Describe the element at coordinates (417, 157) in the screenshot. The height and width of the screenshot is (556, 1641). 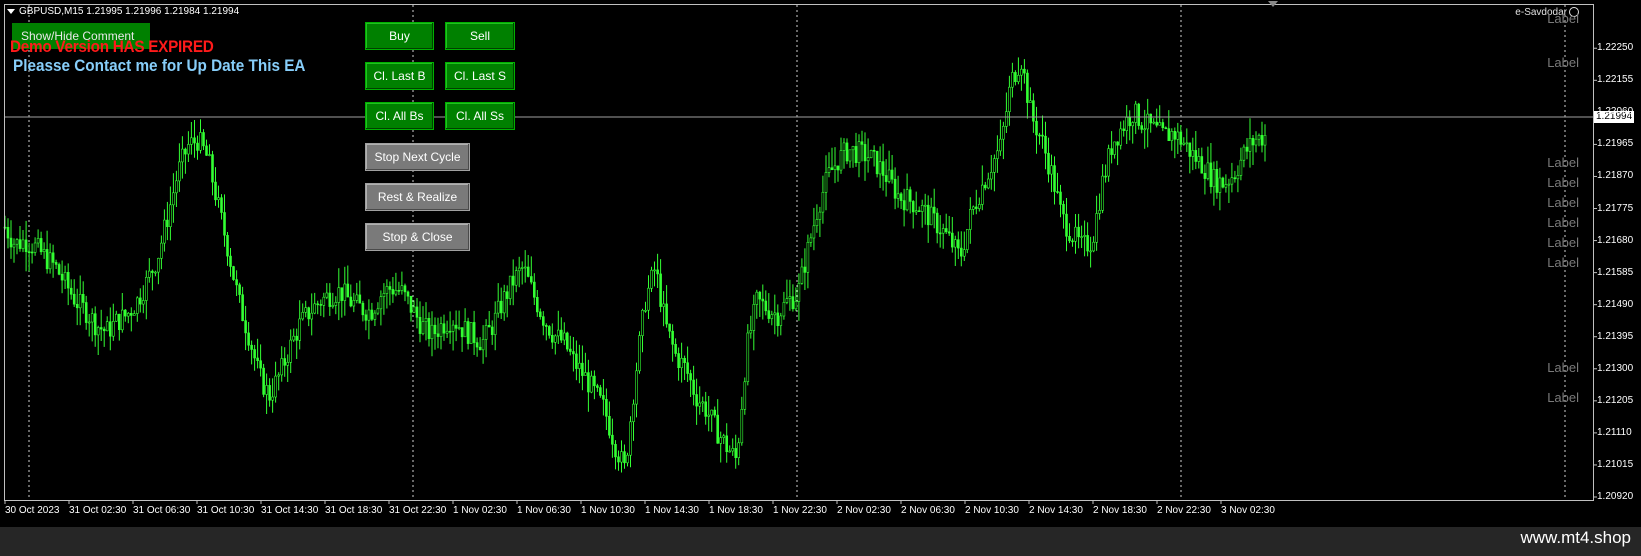
I see `stop-next-cycle-button: Stop Next Cycle` at that location.